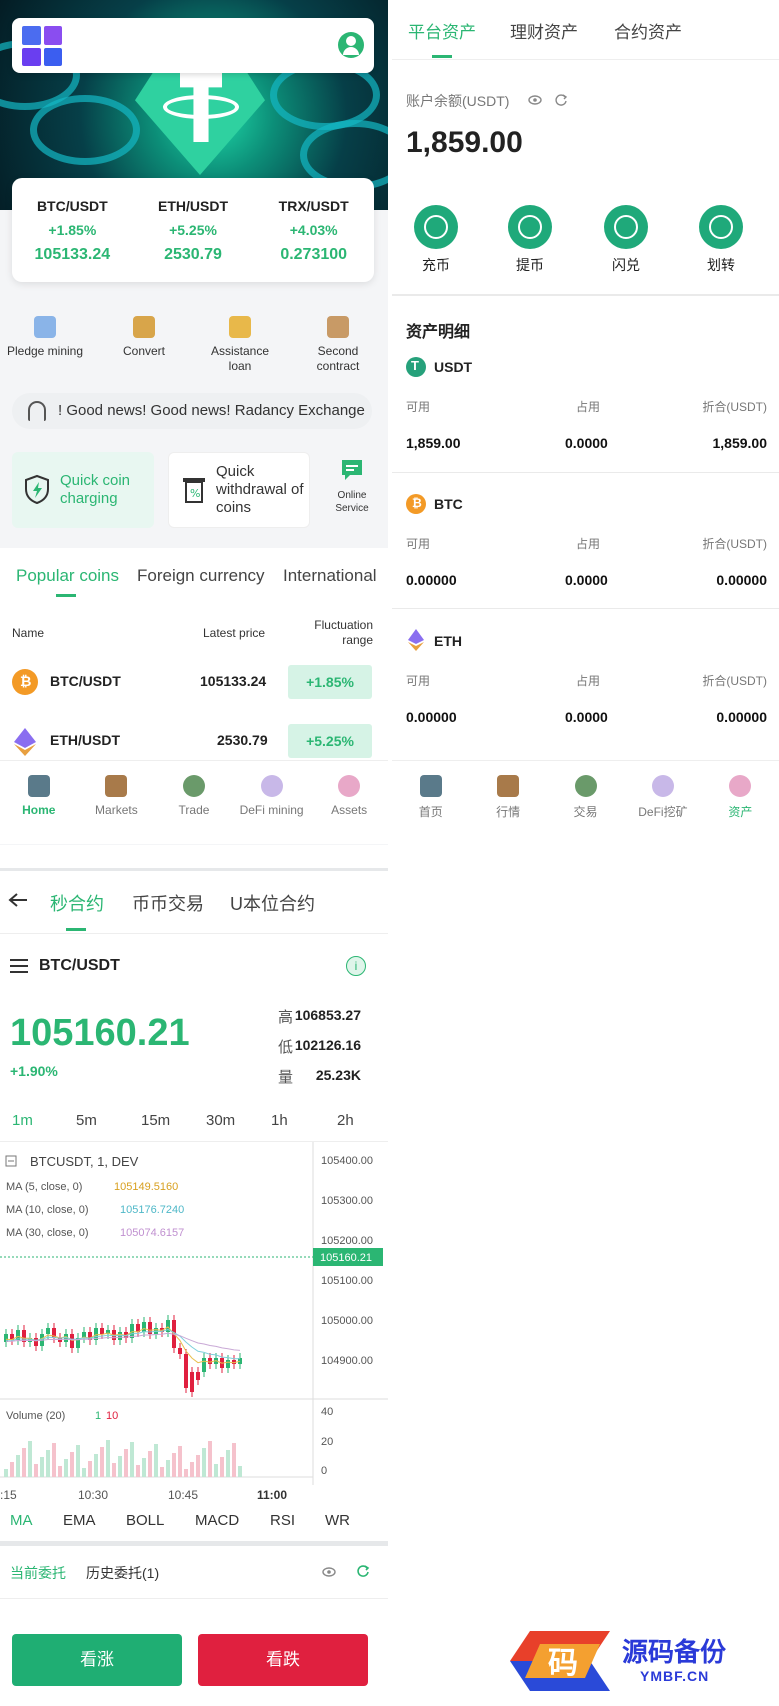  I want to click on coin-name: ETH, so click(448, 641).